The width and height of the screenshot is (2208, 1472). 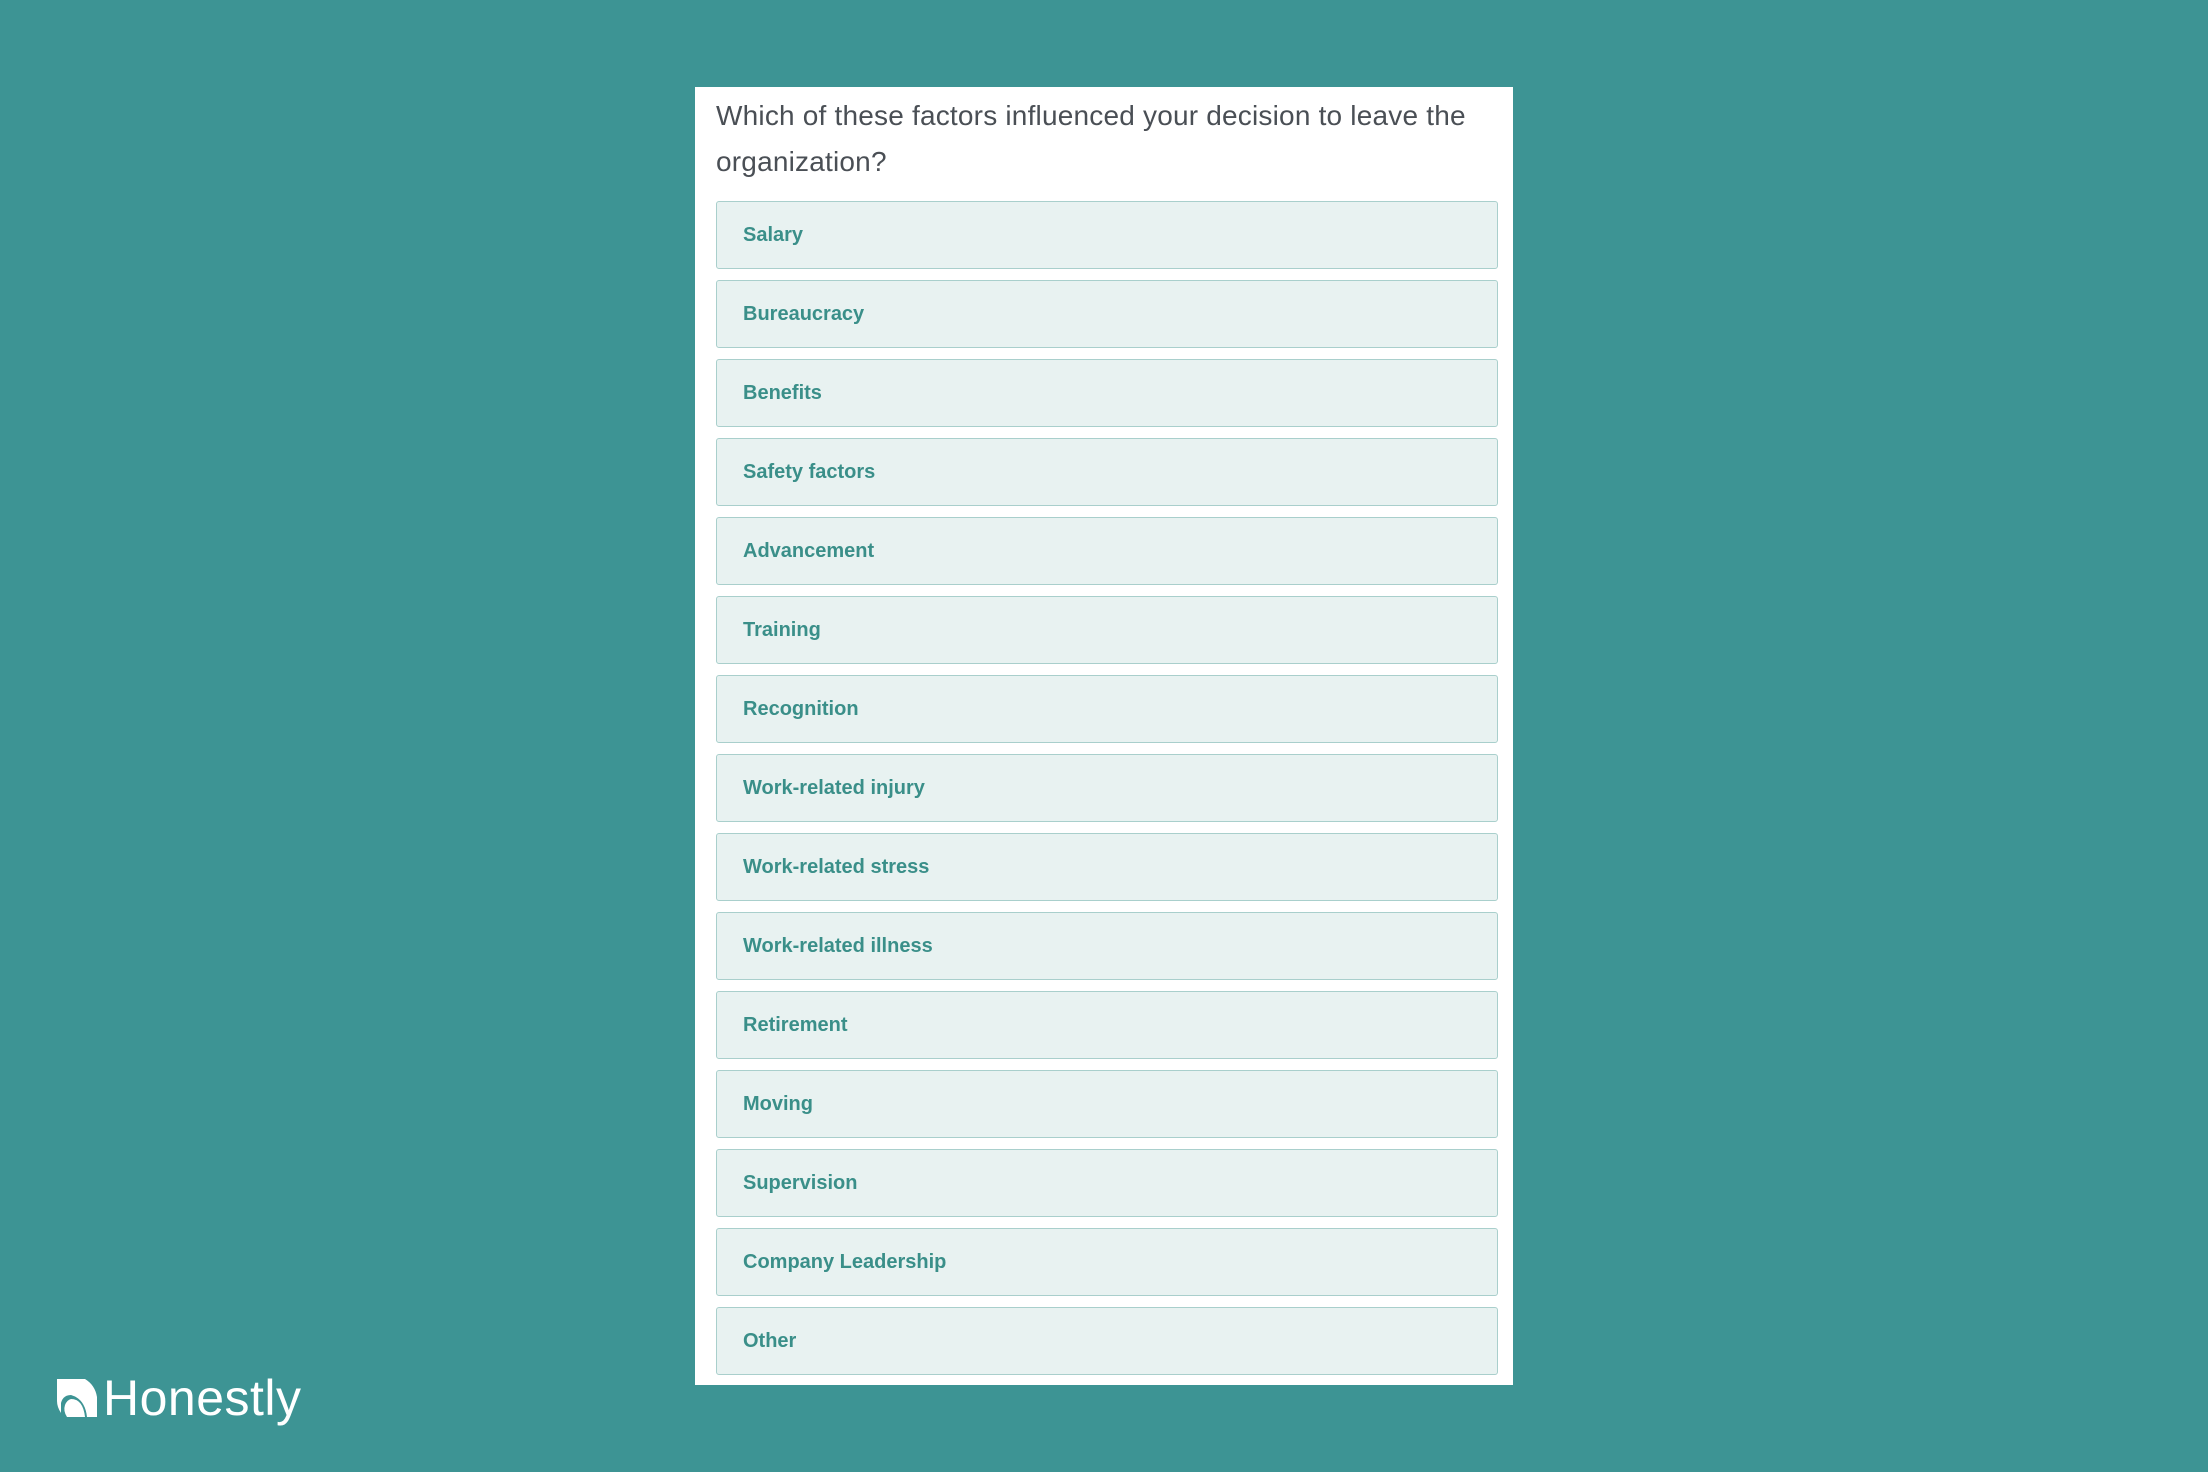 What do you see at coordinates (1107, 946) in the screenshot?
I see `option-work-related-illness: Work-related illness` at bounding box center [1107, 946].